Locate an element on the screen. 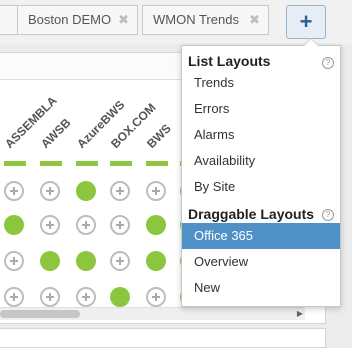  menu-item-draggable-layout: Overview is located at coordinates (261, 262).